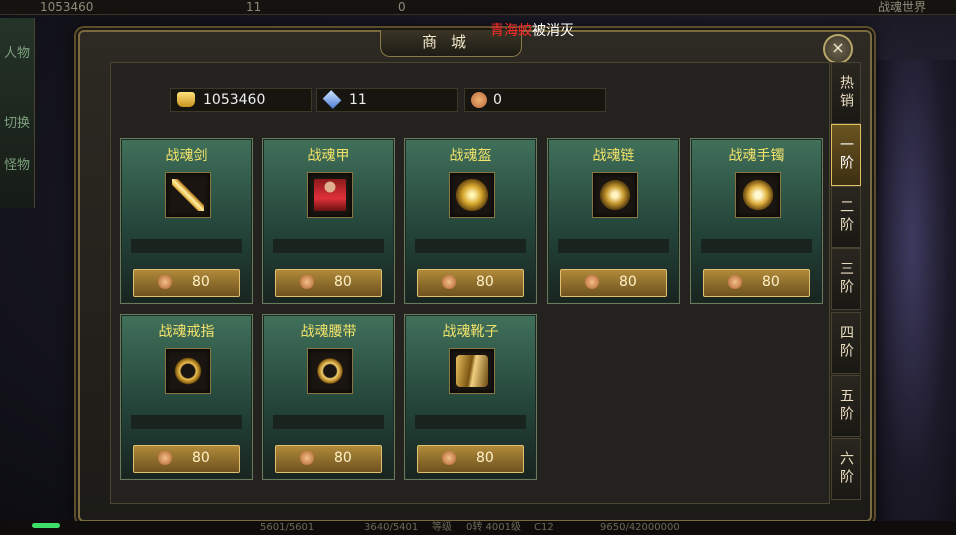  I want to click on bracelet-icon, so click(758, 195).